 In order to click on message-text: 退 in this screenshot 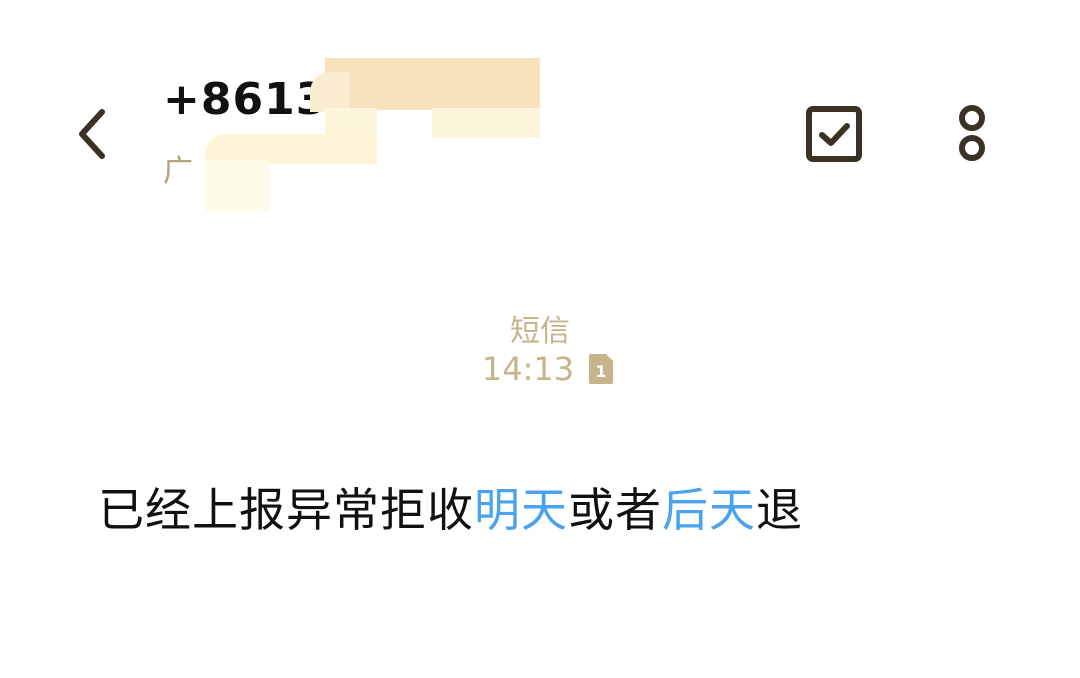, I will do `click(779, 510)`.